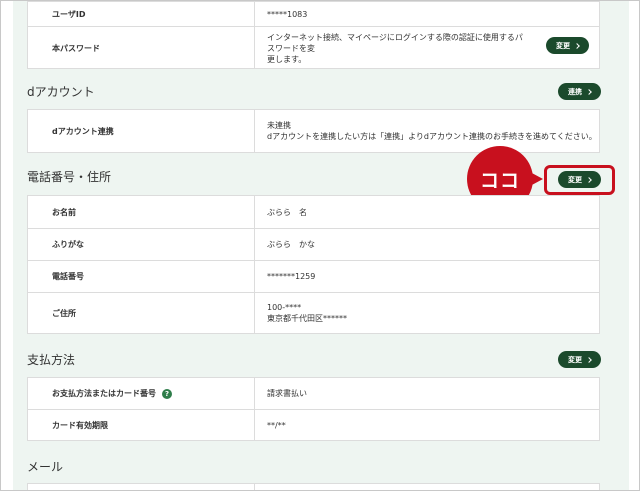  Describe the element at coordinates (426, 393) in the screenshot. I see `payment-method-value-cell: 請求書払い` at that location.